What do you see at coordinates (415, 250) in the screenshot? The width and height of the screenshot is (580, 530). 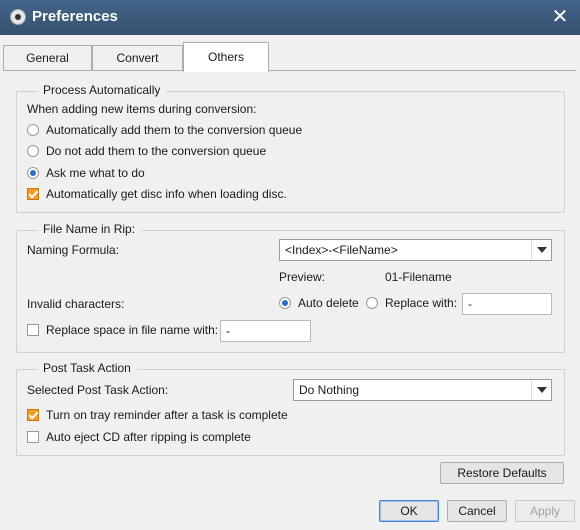 I see `naming-formula-select: <Index>-<FileName>` at bounding box center [415, 250].